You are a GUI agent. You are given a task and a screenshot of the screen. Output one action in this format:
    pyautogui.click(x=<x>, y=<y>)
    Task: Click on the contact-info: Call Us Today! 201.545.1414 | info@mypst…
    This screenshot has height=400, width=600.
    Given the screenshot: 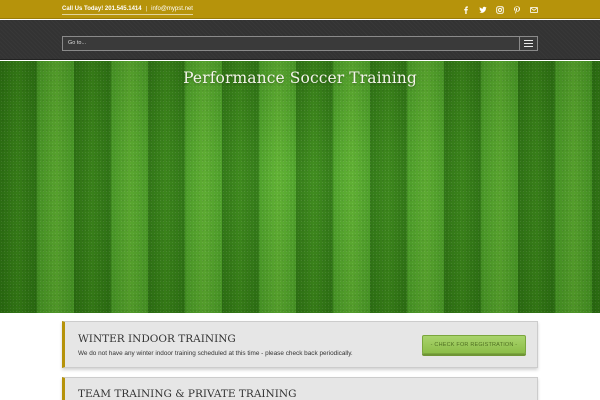 What is the action you would take?
    pyautogui.click(x=127, y=9)
    